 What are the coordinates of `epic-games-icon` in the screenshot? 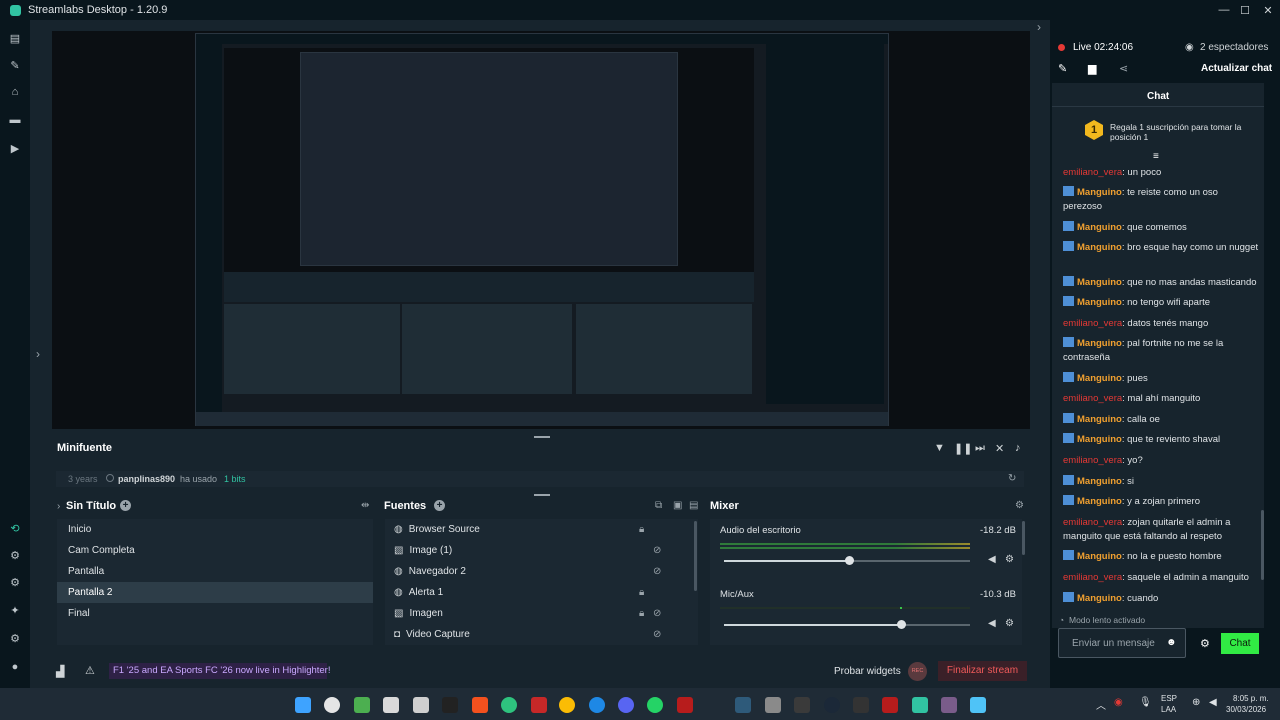 It's located at (861, 705).